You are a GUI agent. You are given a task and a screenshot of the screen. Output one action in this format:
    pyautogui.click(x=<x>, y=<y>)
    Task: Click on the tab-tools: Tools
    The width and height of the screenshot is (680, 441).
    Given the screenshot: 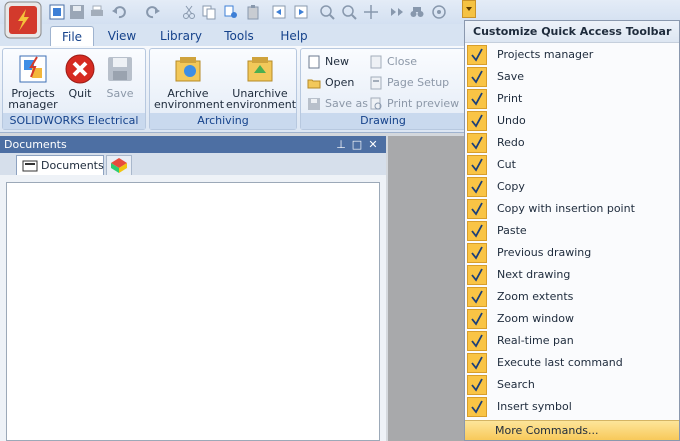 What is the action you would take?
    pyautogui.click(x=239, y=36)
    